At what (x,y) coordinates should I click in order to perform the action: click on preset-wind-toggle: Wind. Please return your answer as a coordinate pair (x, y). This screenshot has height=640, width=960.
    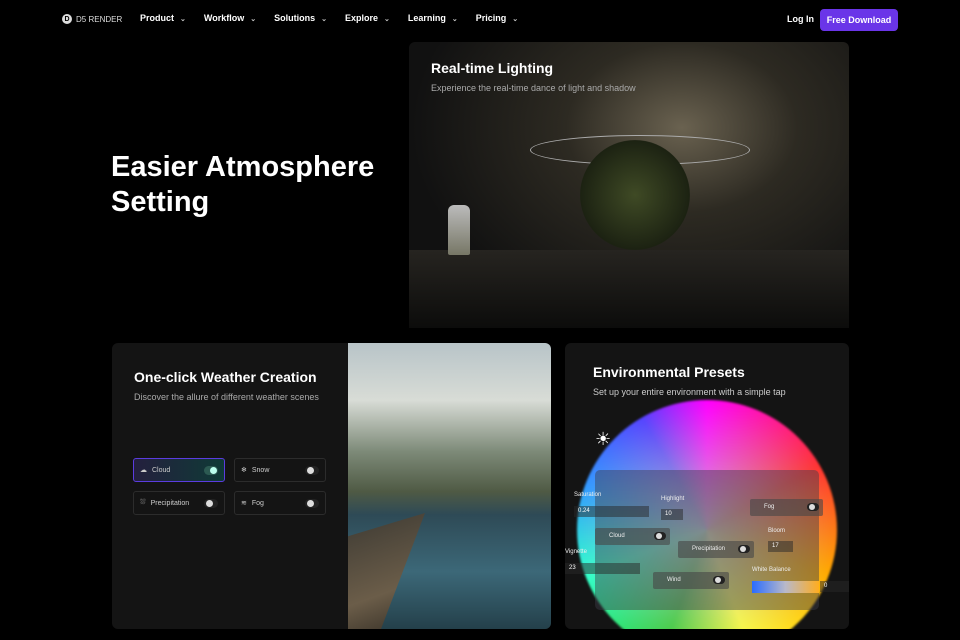
    Looking at the image, I should click on (691, 580).